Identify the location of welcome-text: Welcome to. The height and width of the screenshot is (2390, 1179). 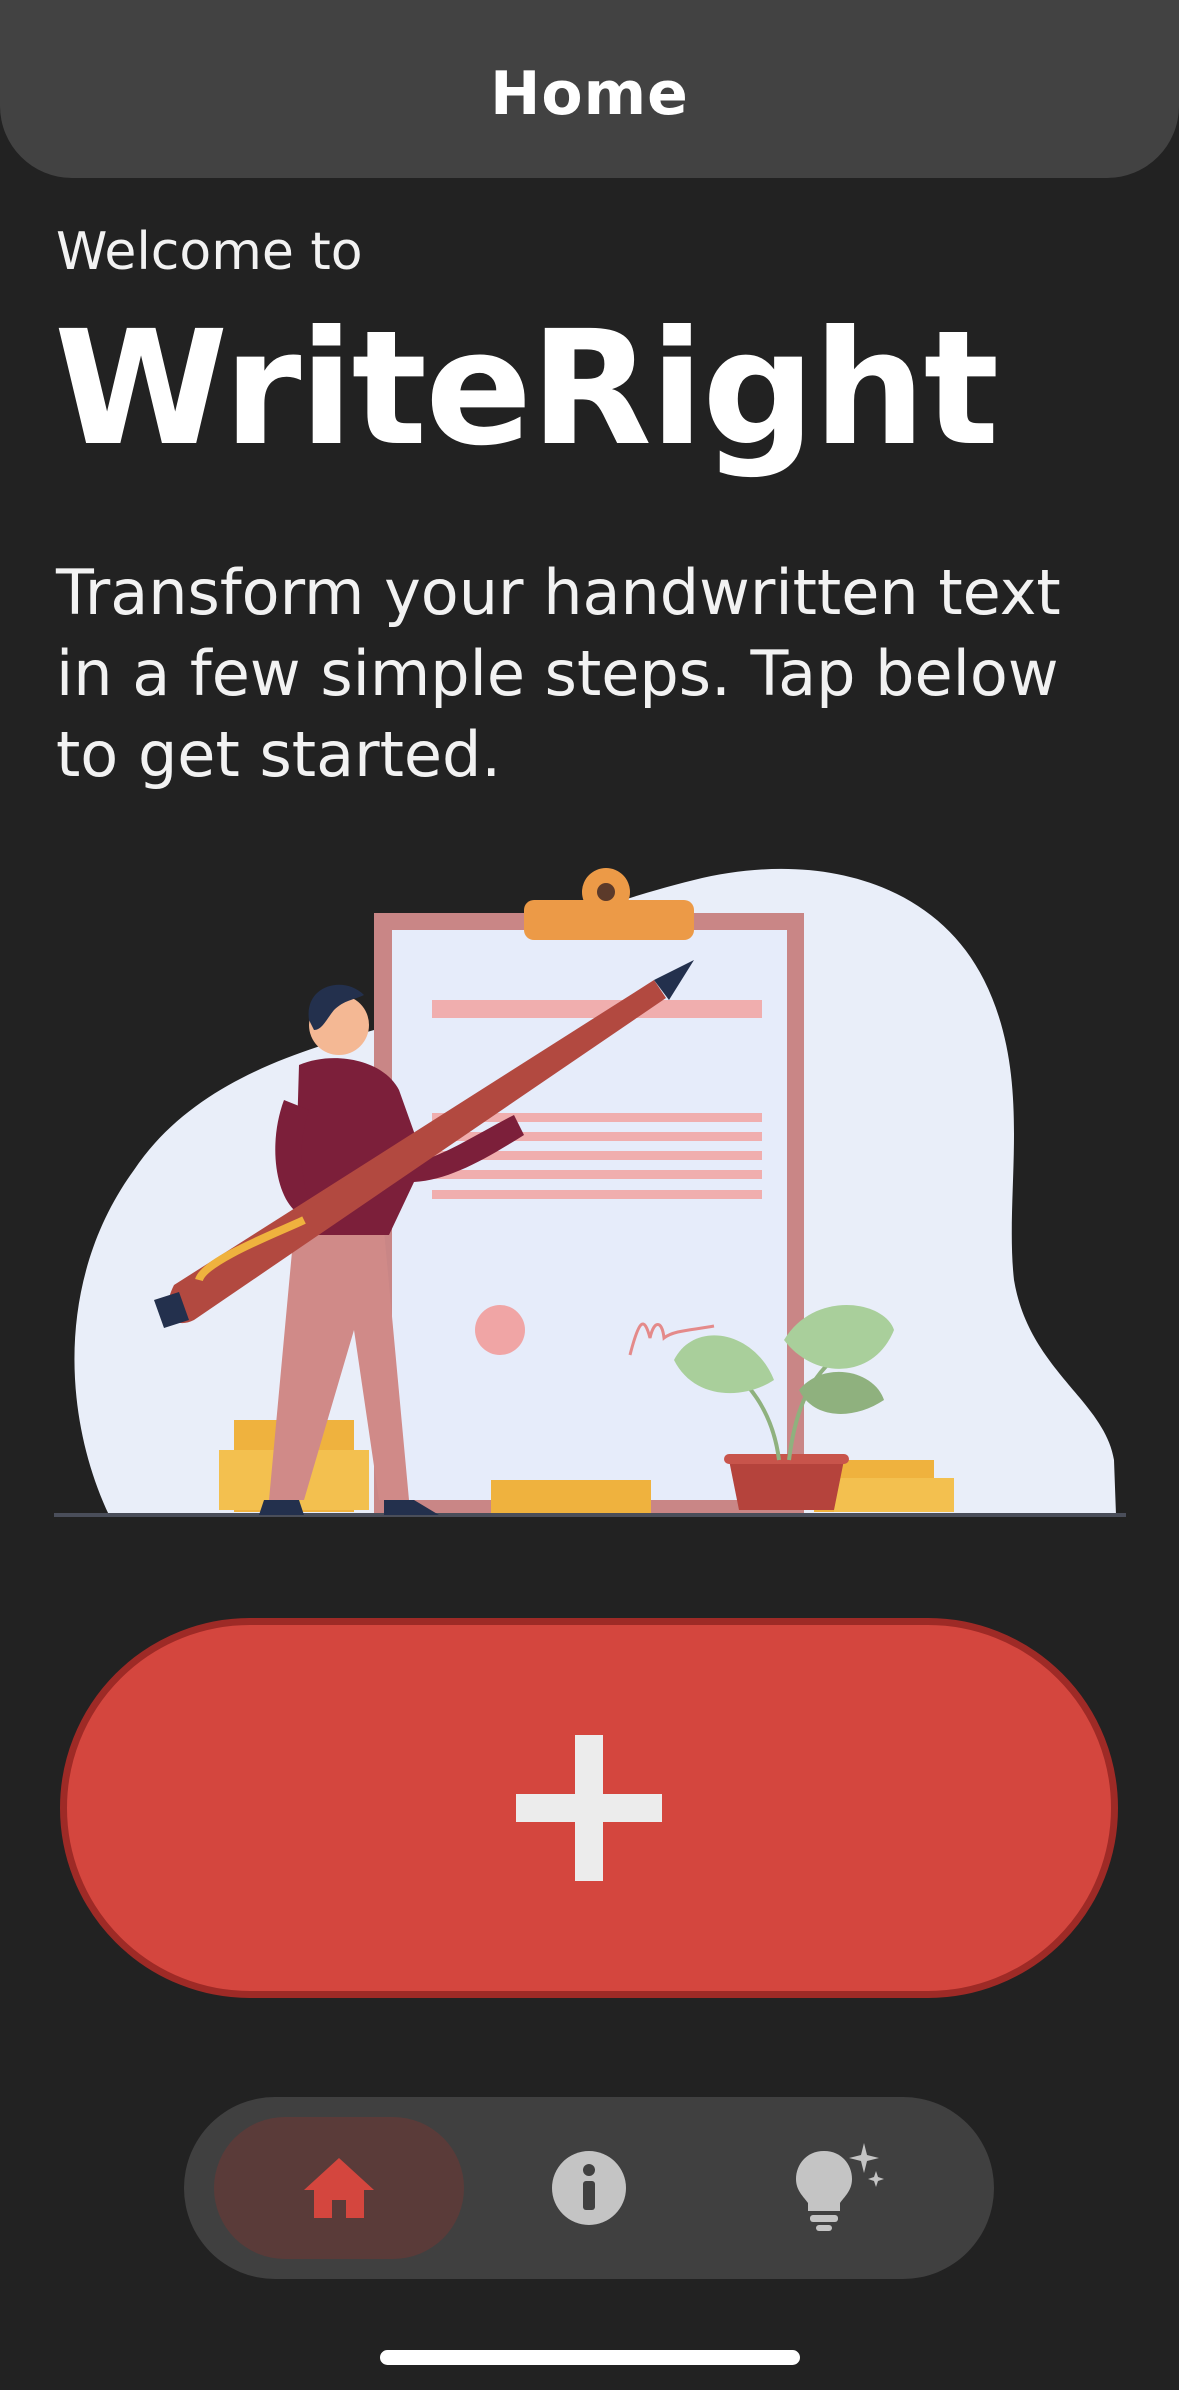
(209, 252).